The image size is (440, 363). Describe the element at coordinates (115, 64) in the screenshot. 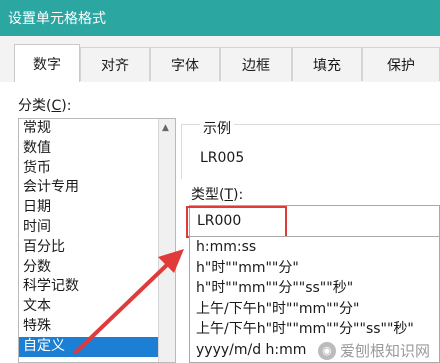

I see `tab-alignment: 对齐` at that location.